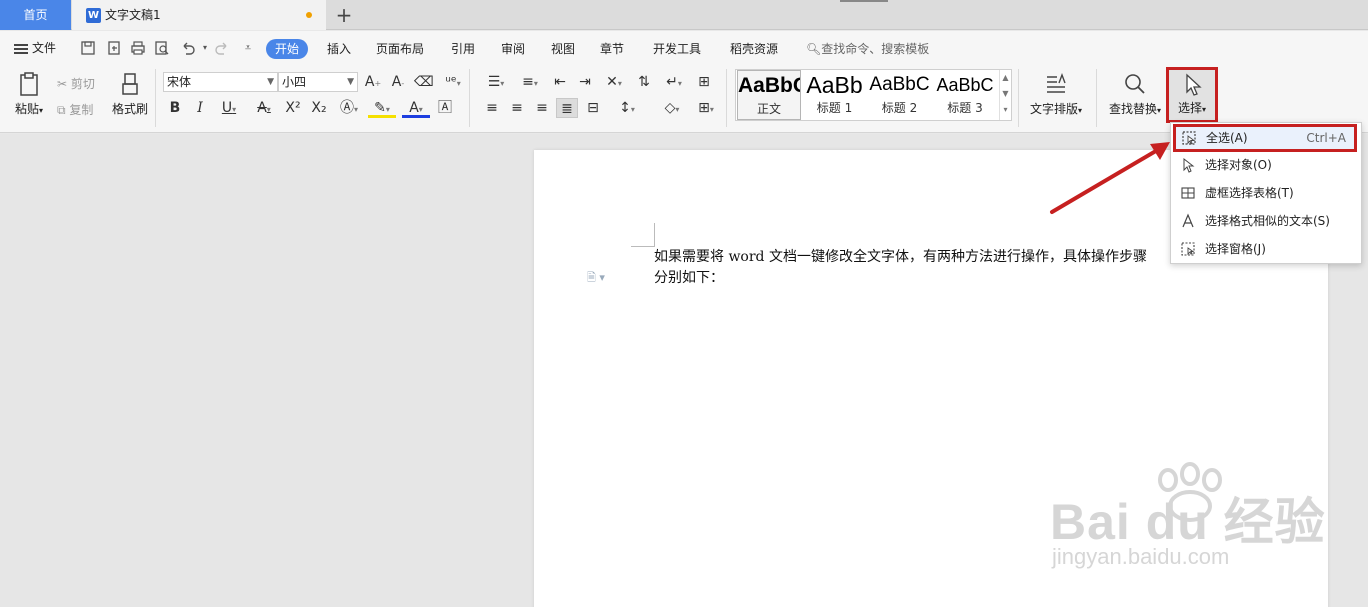  I want to click on menu-item-select-objects: 选择对象(O), so click(1266, 165).